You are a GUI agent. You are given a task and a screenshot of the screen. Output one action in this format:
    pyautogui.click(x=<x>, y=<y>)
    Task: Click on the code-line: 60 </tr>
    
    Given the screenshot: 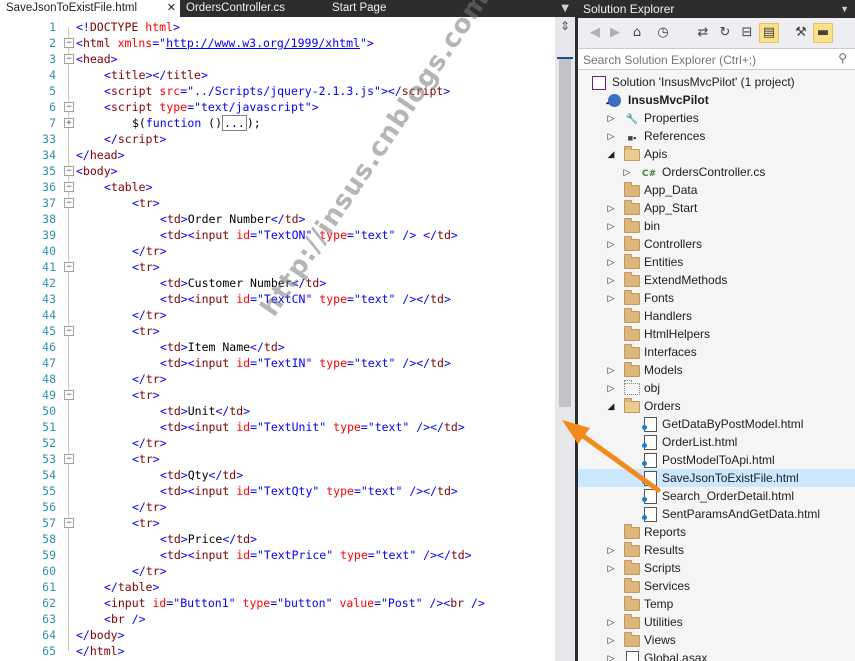 What is the action you would take?
    pyautogui.click(x=277, y=571)
    